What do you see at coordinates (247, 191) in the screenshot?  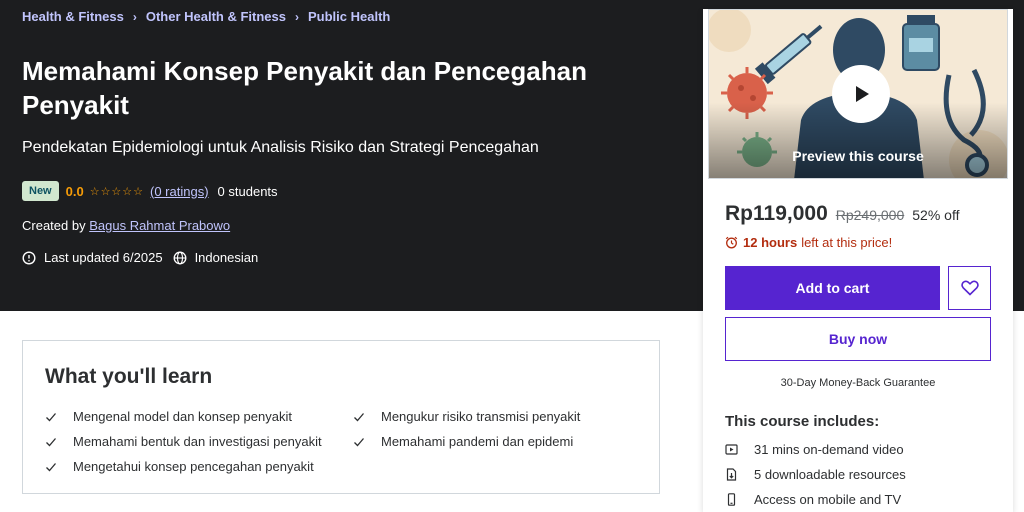 I see `students-count: 0 students` at bounding box center [247, 191].